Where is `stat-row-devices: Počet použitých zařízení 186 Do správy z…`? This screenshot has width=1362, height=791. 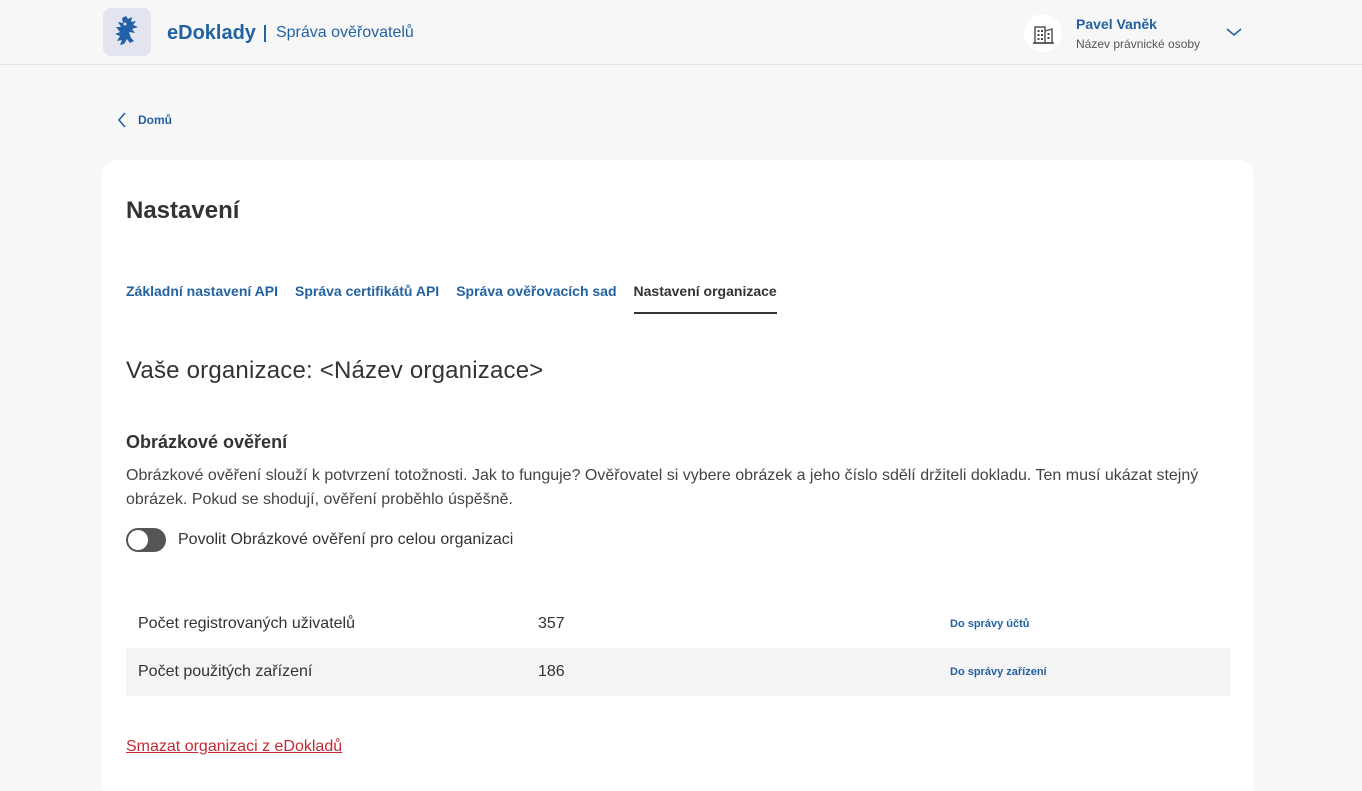
stat-row-devices: Počet použitých zařízení 186 Do správy z… is located at coordinates (678, 672).